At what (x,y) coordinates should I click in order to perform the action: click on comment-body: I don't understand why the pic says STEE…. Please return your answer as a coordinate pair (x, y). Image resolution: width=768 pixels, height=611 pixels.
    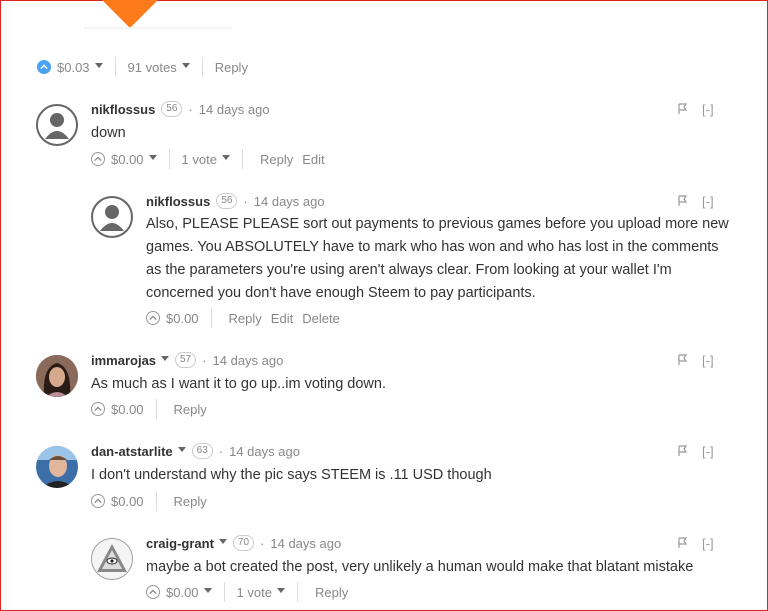
    Looking at the image, I should click on (291, 475).